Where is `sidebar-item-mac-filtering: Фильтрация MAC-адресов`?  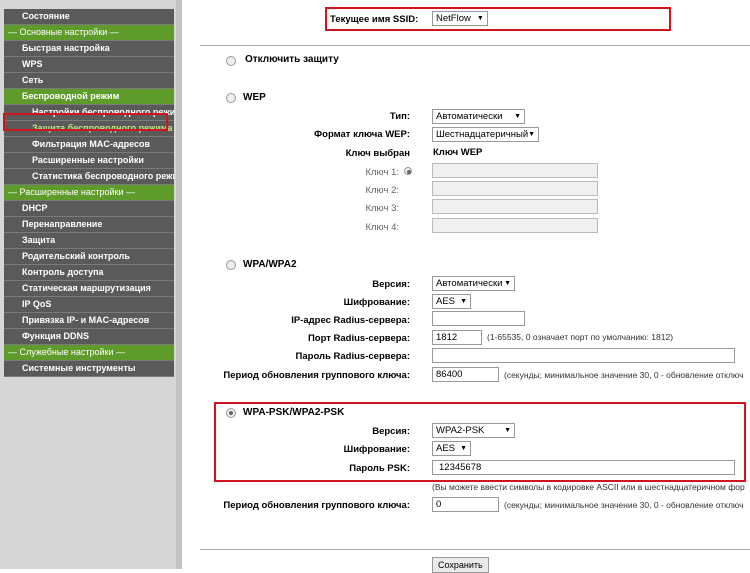
sidebar-item-mac-filtering: Фильтрация MAC-адресов is located at coordinates (89, 145).